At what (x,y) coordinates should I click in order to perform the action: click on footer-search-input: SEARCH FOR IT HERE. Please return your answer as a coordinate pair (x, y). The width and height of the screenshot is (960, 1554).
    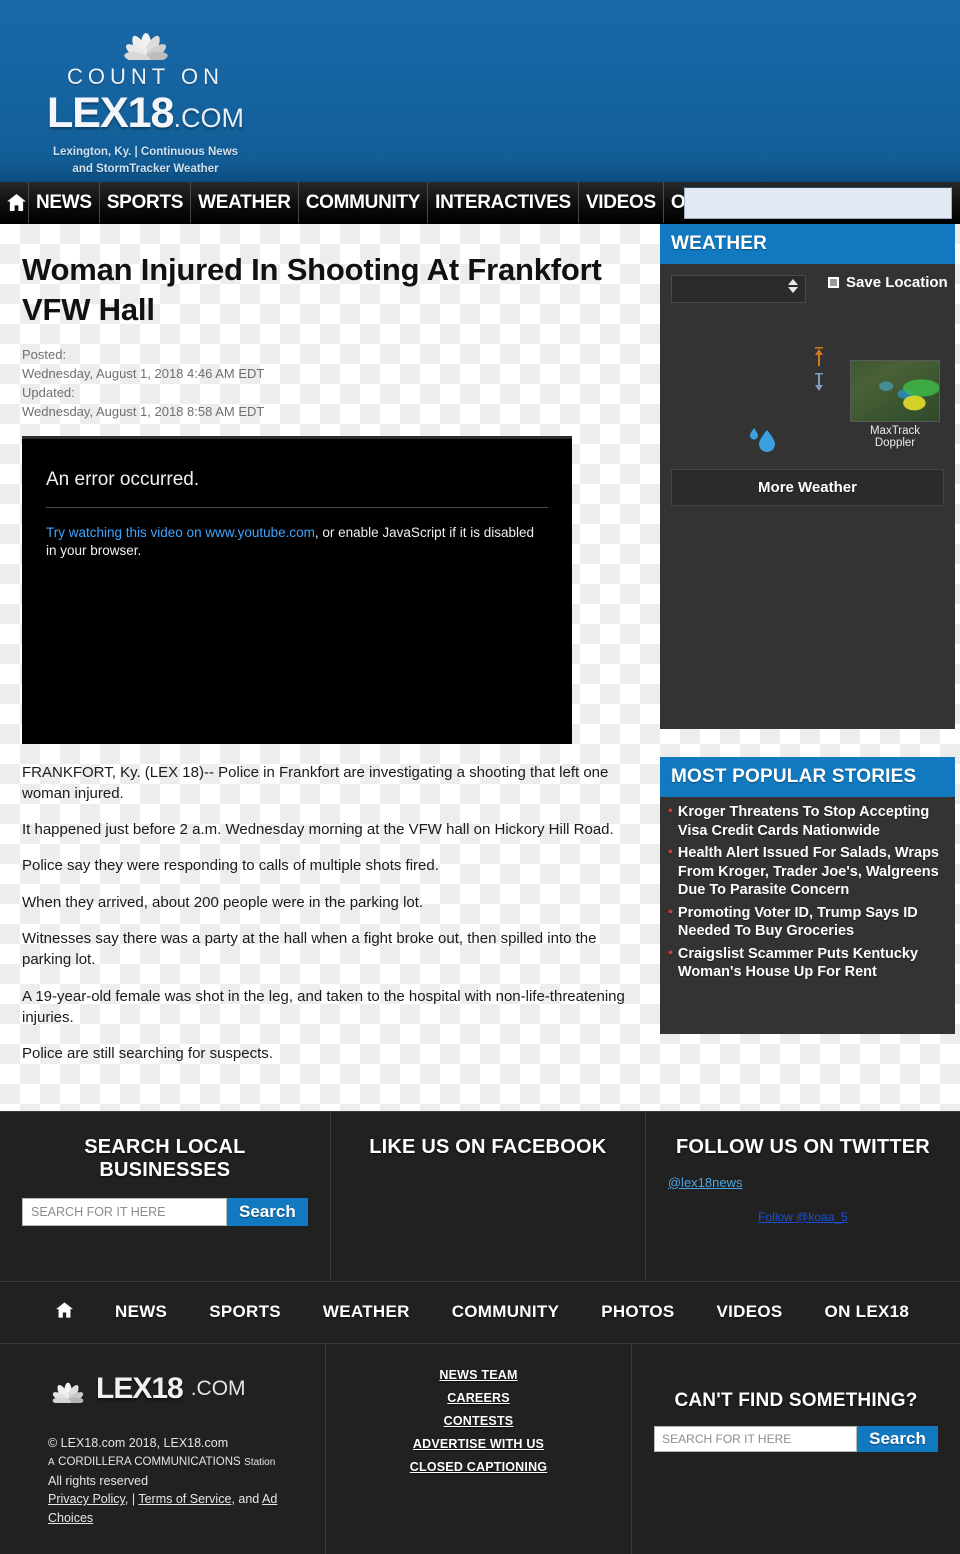
    Looking at the image, I should click on (756, 1438).